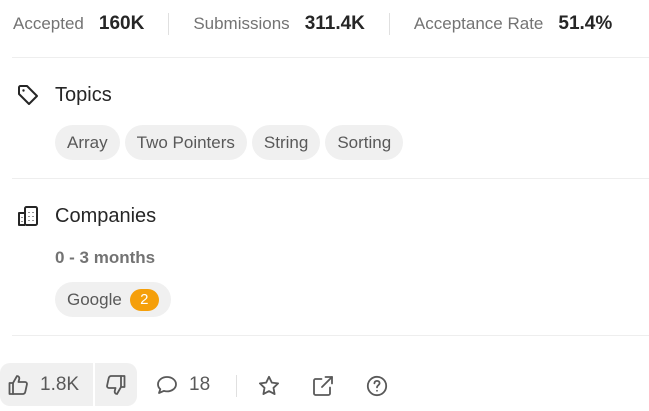 This screenshot has width=649, height=411. I want to click on help-button, so click(377, 386).